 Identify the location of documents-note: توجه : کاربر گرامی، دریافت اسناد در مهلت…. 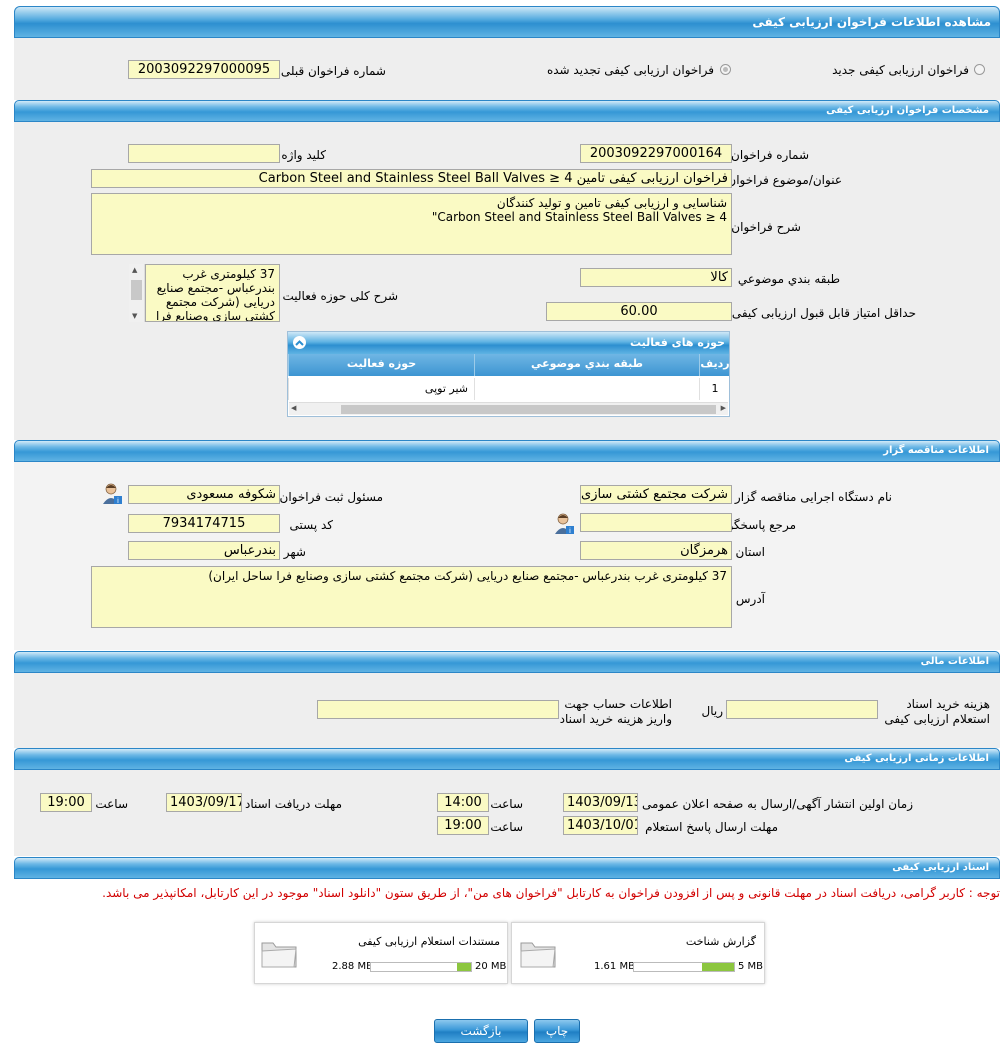
(551, 893).